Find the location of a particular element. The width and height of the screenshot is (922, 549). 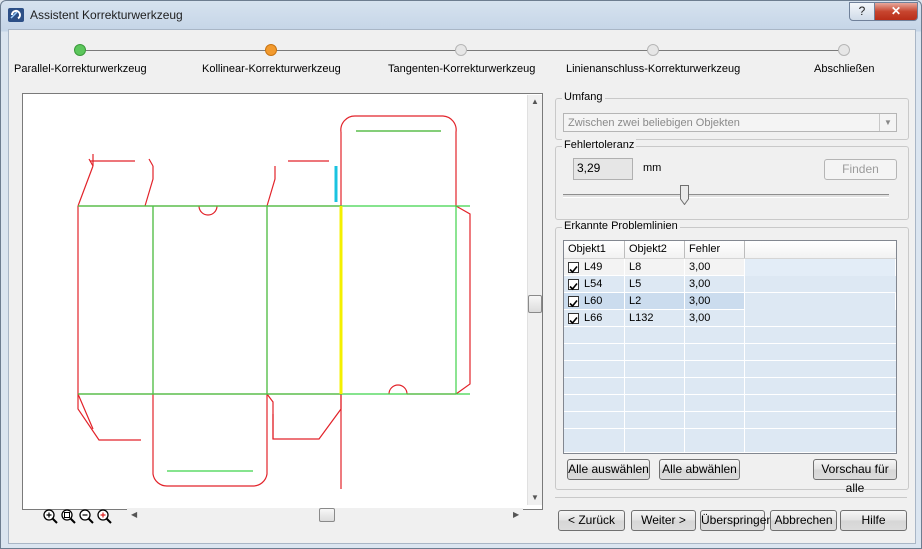

scroll-left-icon: ◀ is located at coordinates (134, 514).